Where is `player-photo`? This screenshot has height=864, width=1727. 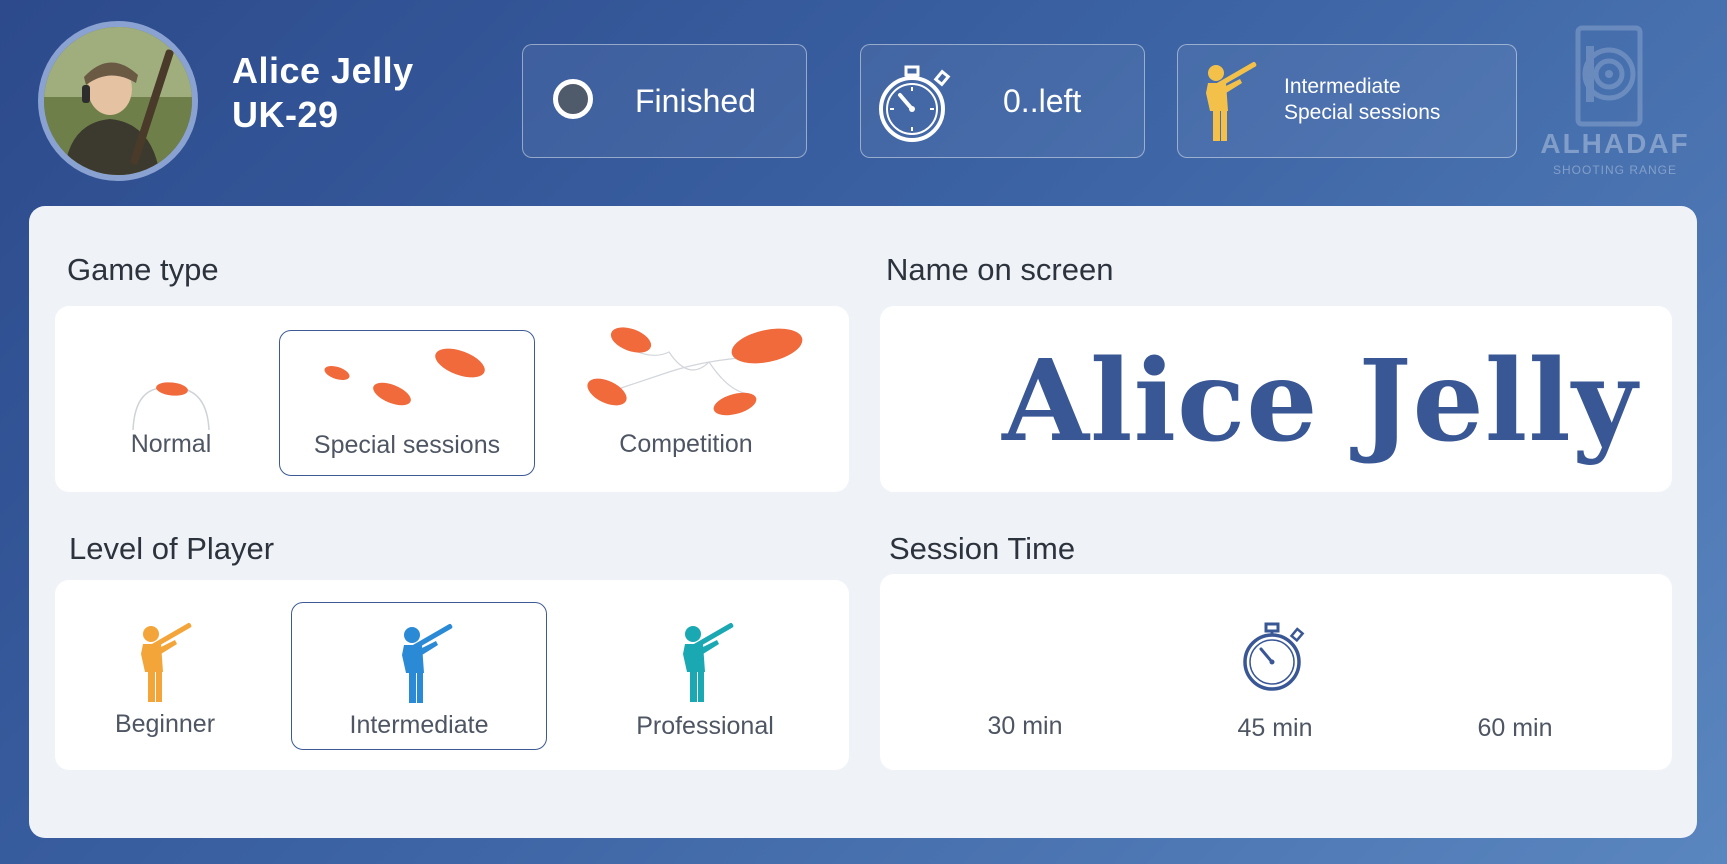 player-photo is located at coordinates (118, 101).